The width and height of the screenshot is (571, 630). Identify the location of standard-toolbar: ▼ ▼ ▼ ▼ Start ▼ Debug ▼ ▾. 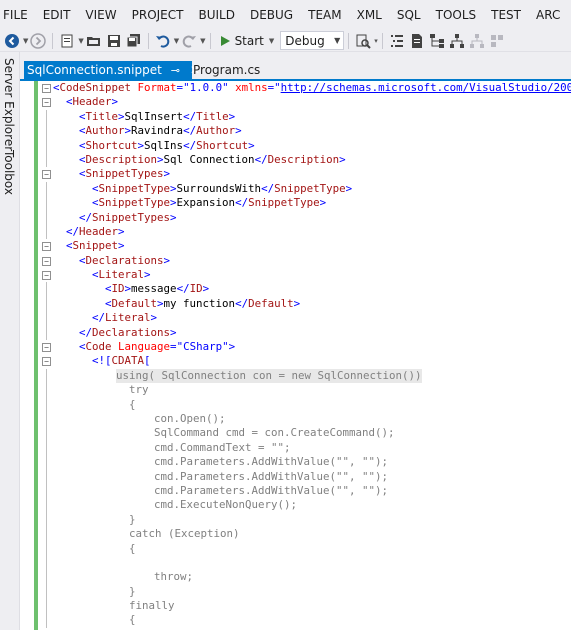
(285, 41).